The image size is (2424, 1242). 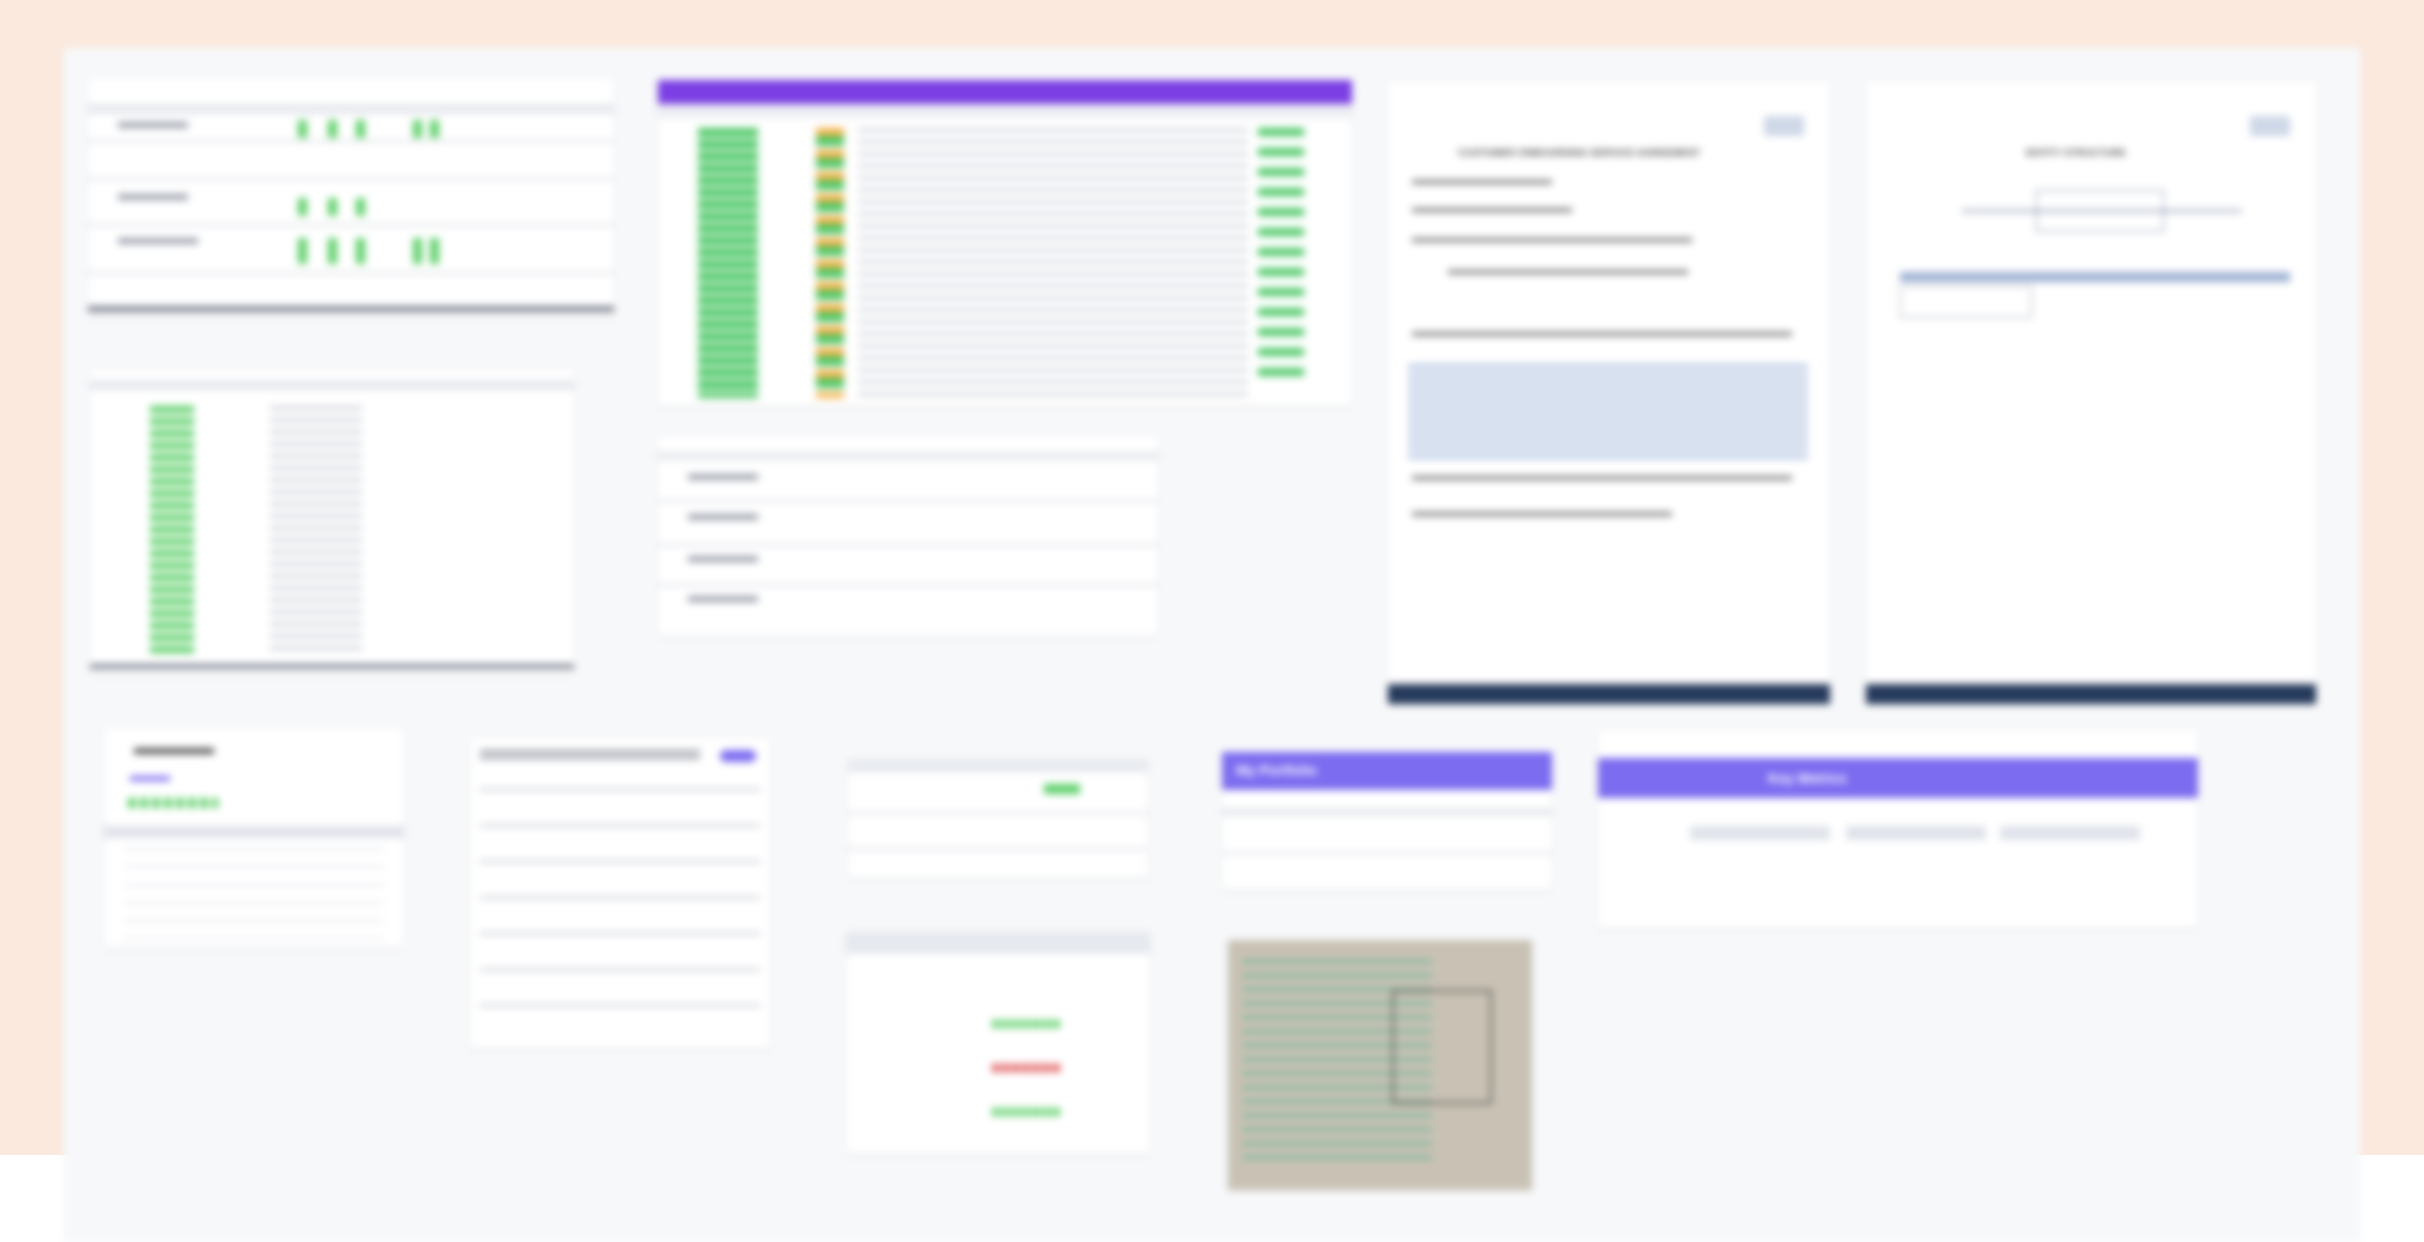 I want to click on whiteboard-photo, so click(x=1380, y=1065).